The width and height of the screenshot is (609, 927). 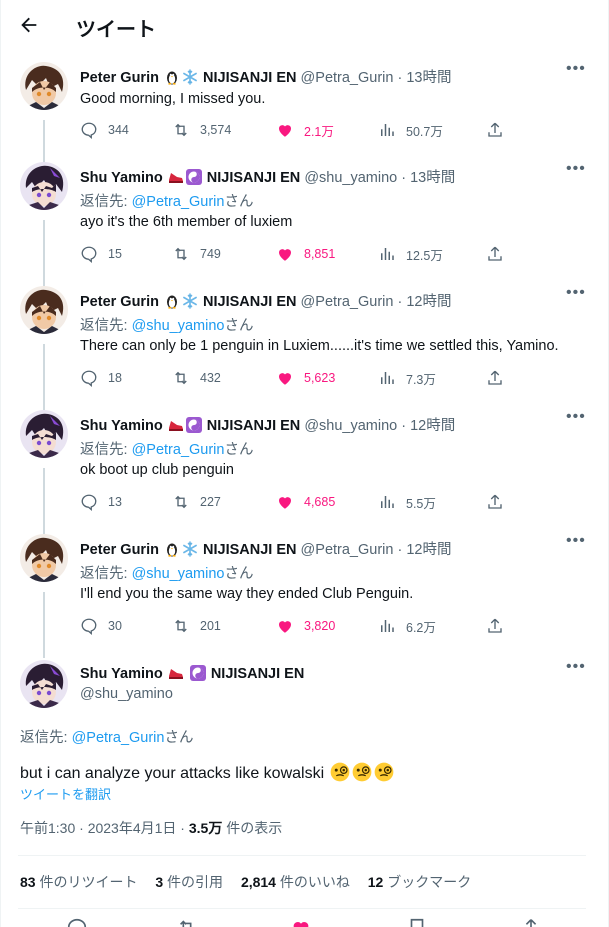 I want to click on engagement-stats: 83 件のリツイート 3 件の引用 2,814 件のいいね 12 ブックマーク, so click(x=252, y=882).